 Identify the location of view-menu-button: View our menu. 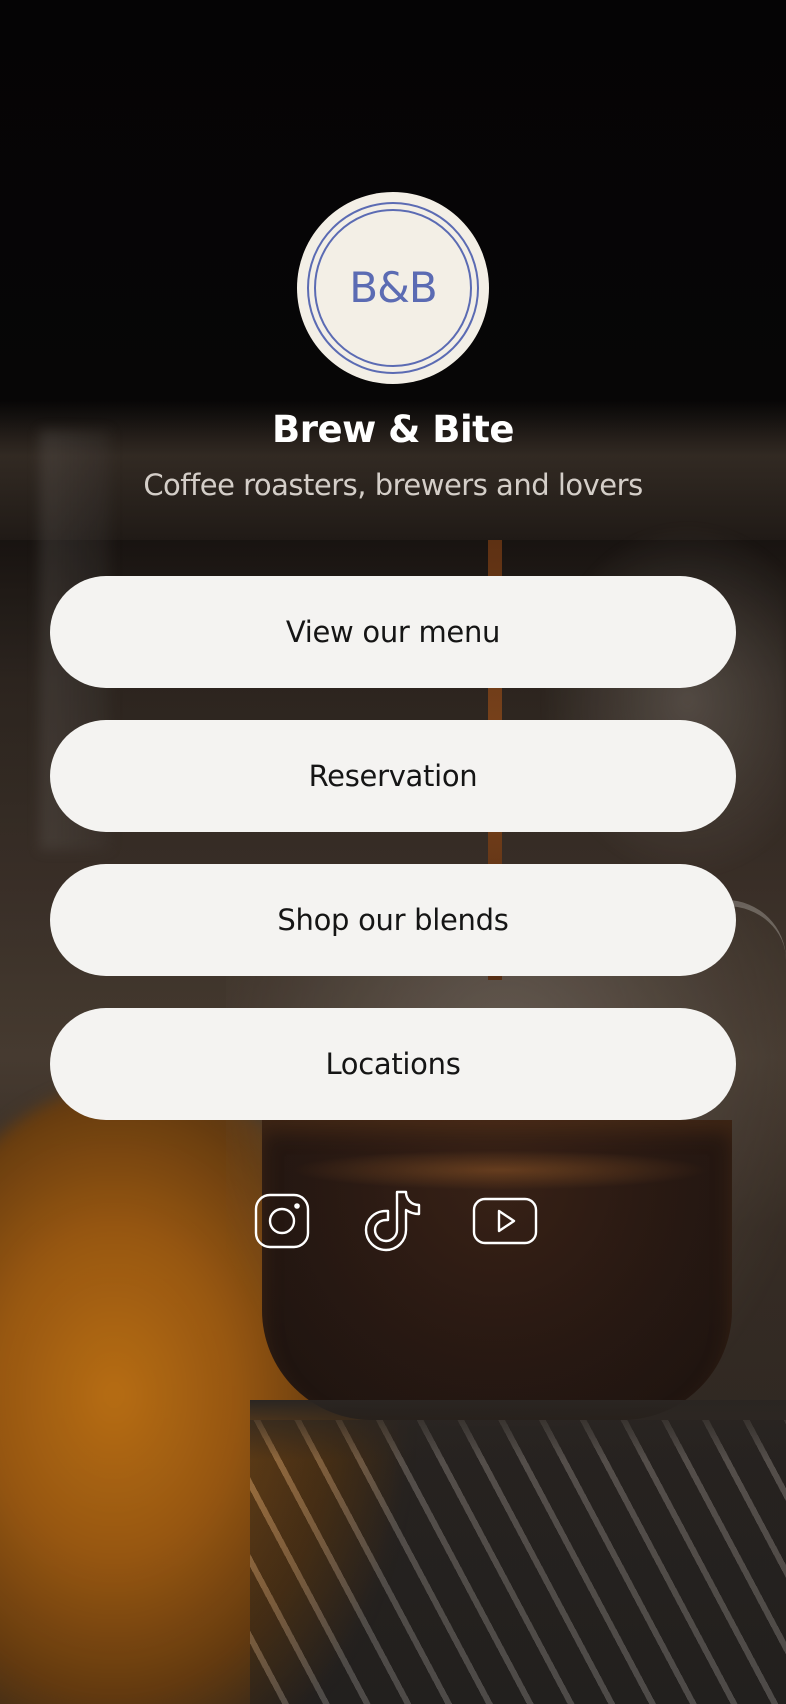
(393, 632).